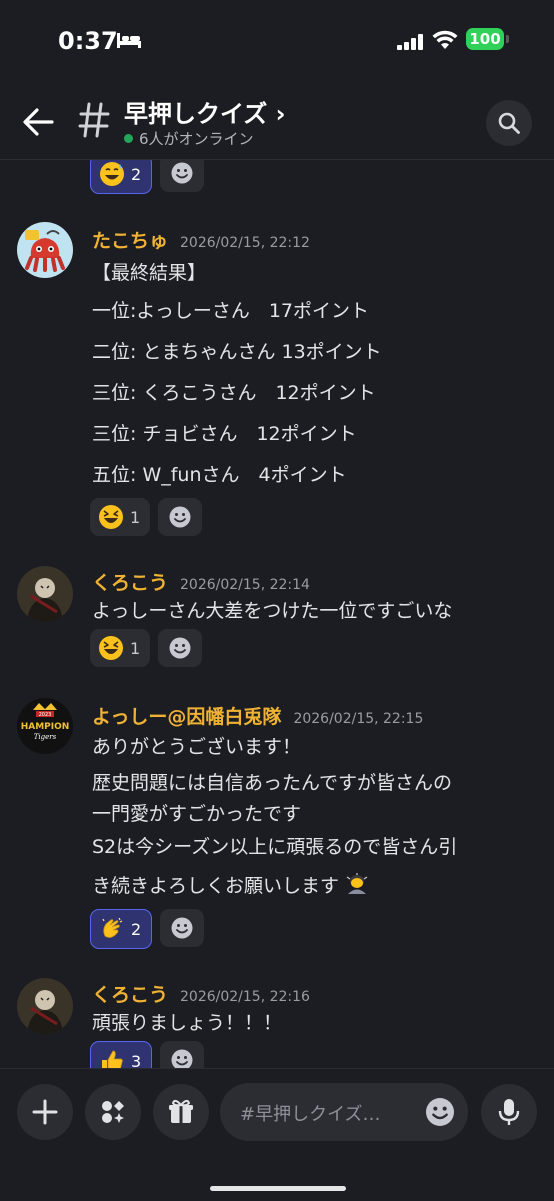  Describe the element at coordinates (94, 120) in the screenshot. I see `channel-hash-icon` at that location.